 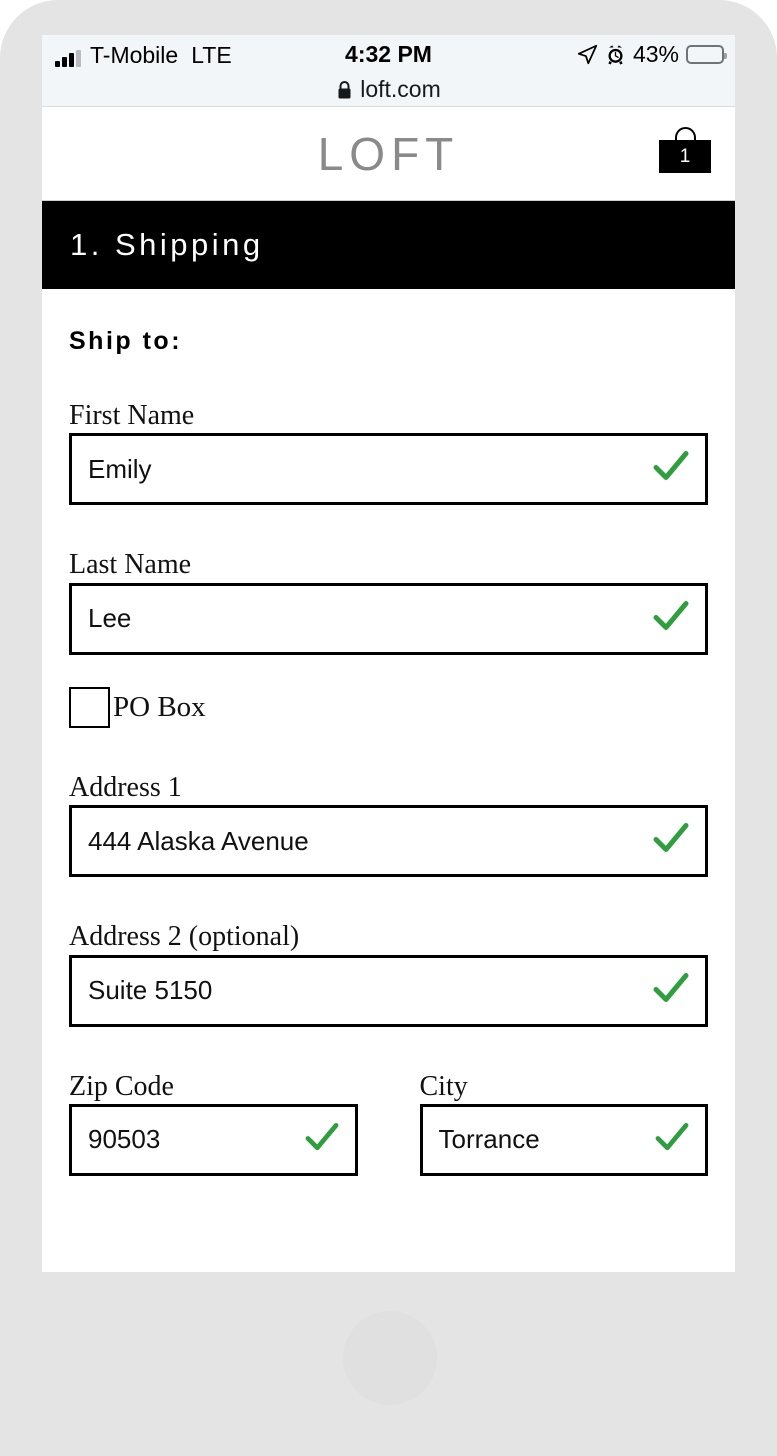 I want to click on po-box-checkbox, so click(x=89, y=707).